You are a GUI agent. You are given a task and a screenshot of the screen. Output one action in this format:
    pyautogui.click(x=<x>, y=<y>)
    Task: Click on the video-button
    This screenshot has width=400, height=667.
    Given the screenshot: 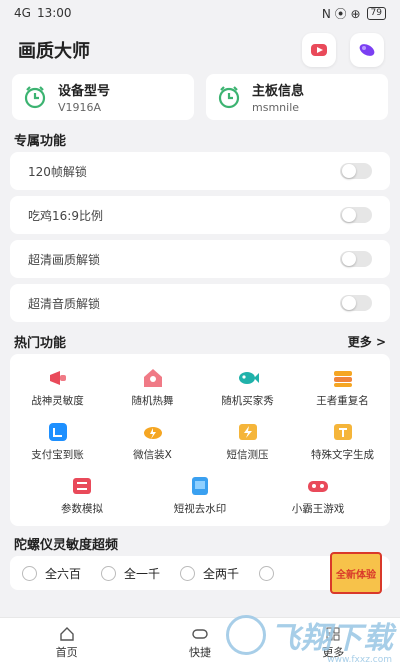 What is the action you would take?
    pyautogui.click(x=319, y=50)
    